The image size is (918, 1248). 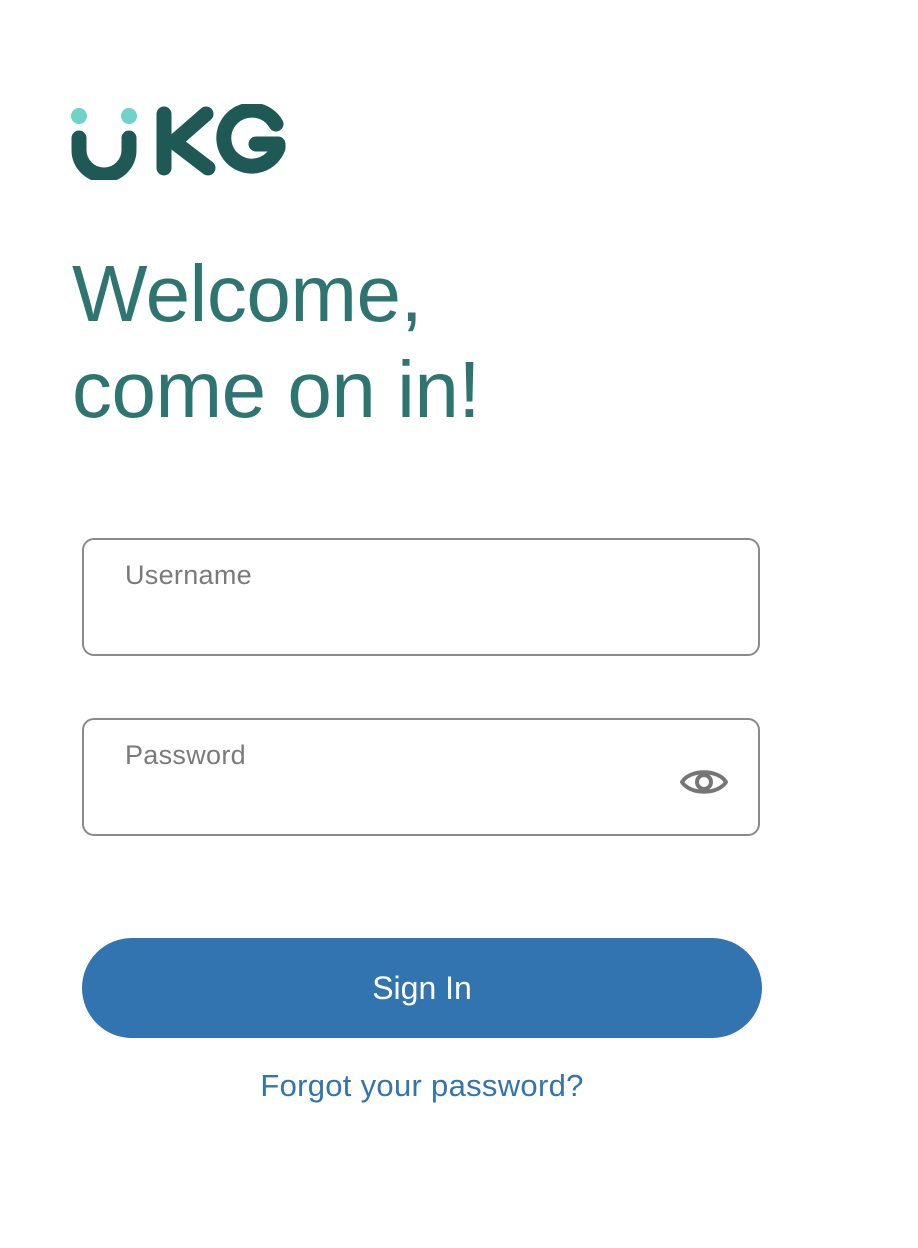 I want to click on password-input, so click(x=391, y=799).